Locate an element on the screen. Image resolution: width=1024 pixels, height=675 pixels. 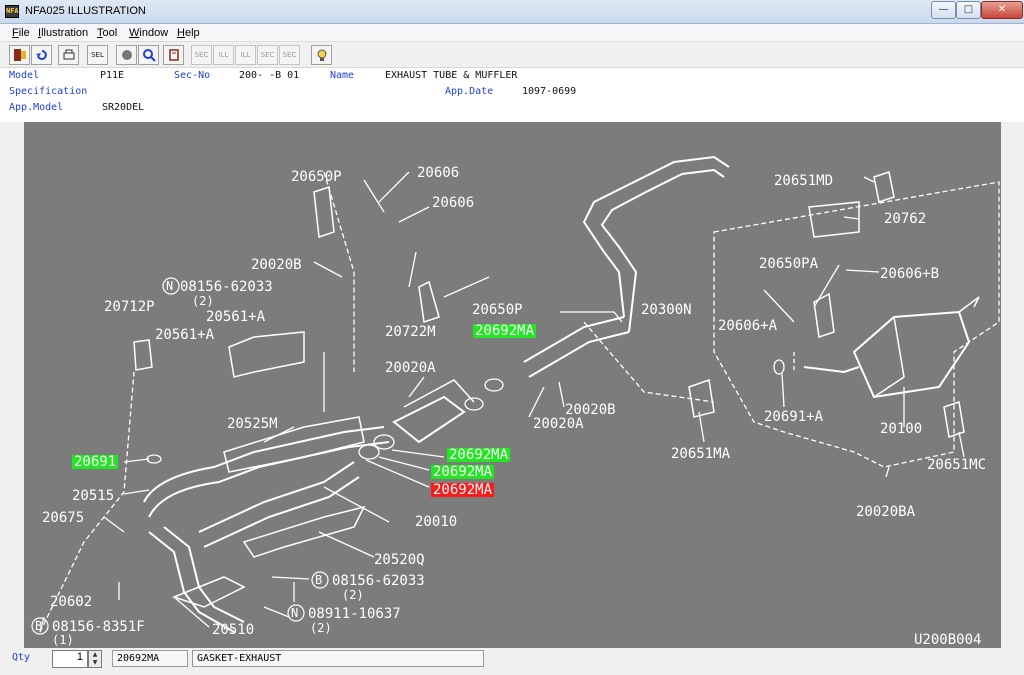
spin-down-icon: ▼ is located at coordinates (95, 663).